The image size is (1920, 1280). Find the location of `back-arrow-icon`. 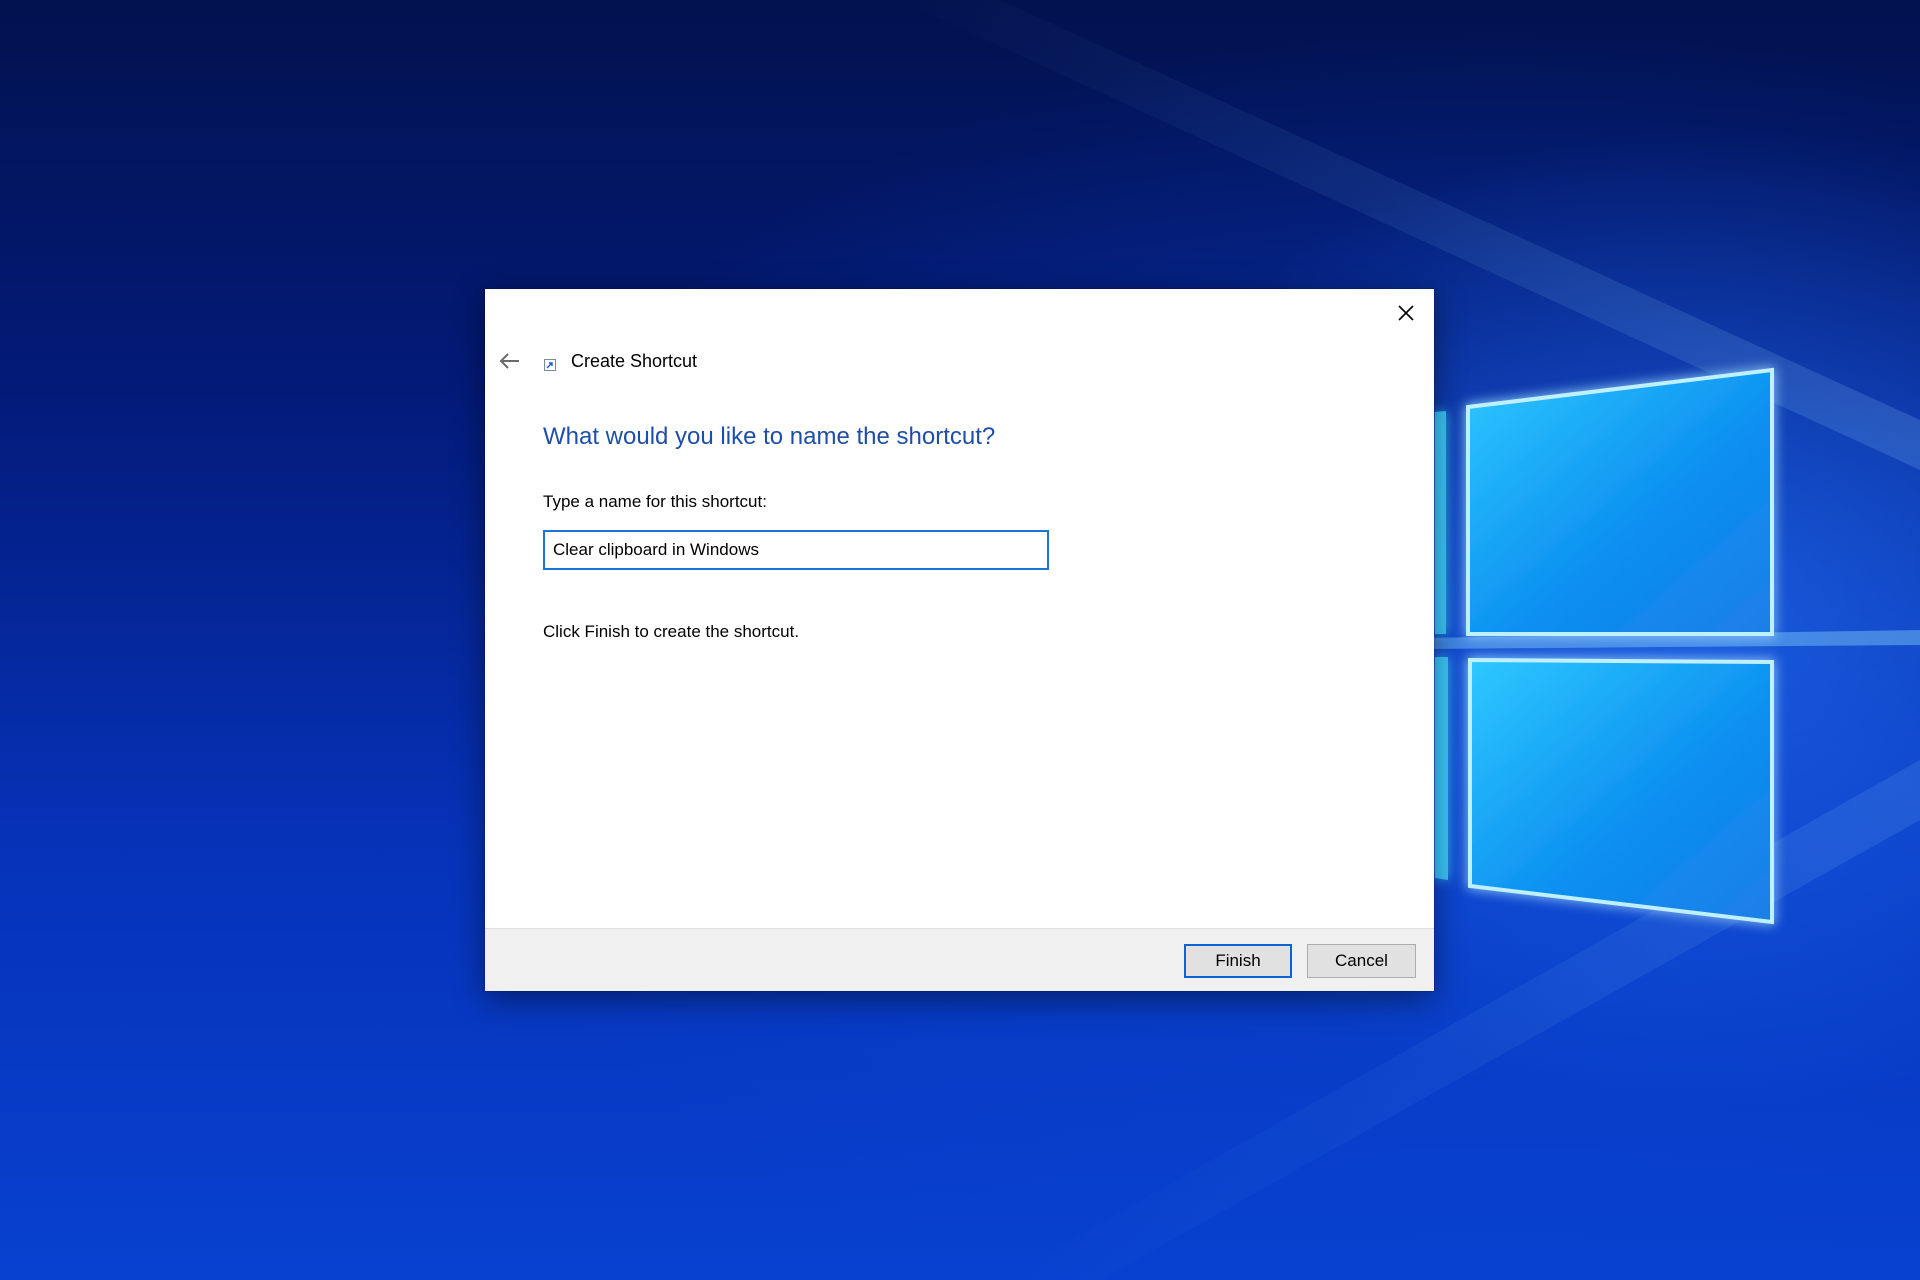

back-arrow-icon is located at coordinates (509, 361).